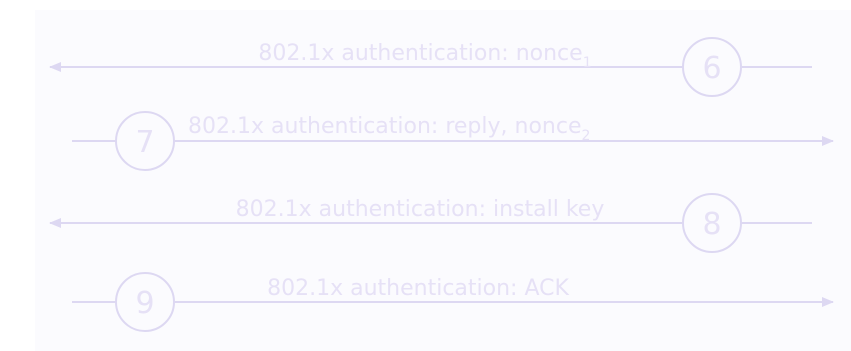  Describe the element at coordinates (711, 68) in the screenshot. I see `step-6-number: 6` at that location.